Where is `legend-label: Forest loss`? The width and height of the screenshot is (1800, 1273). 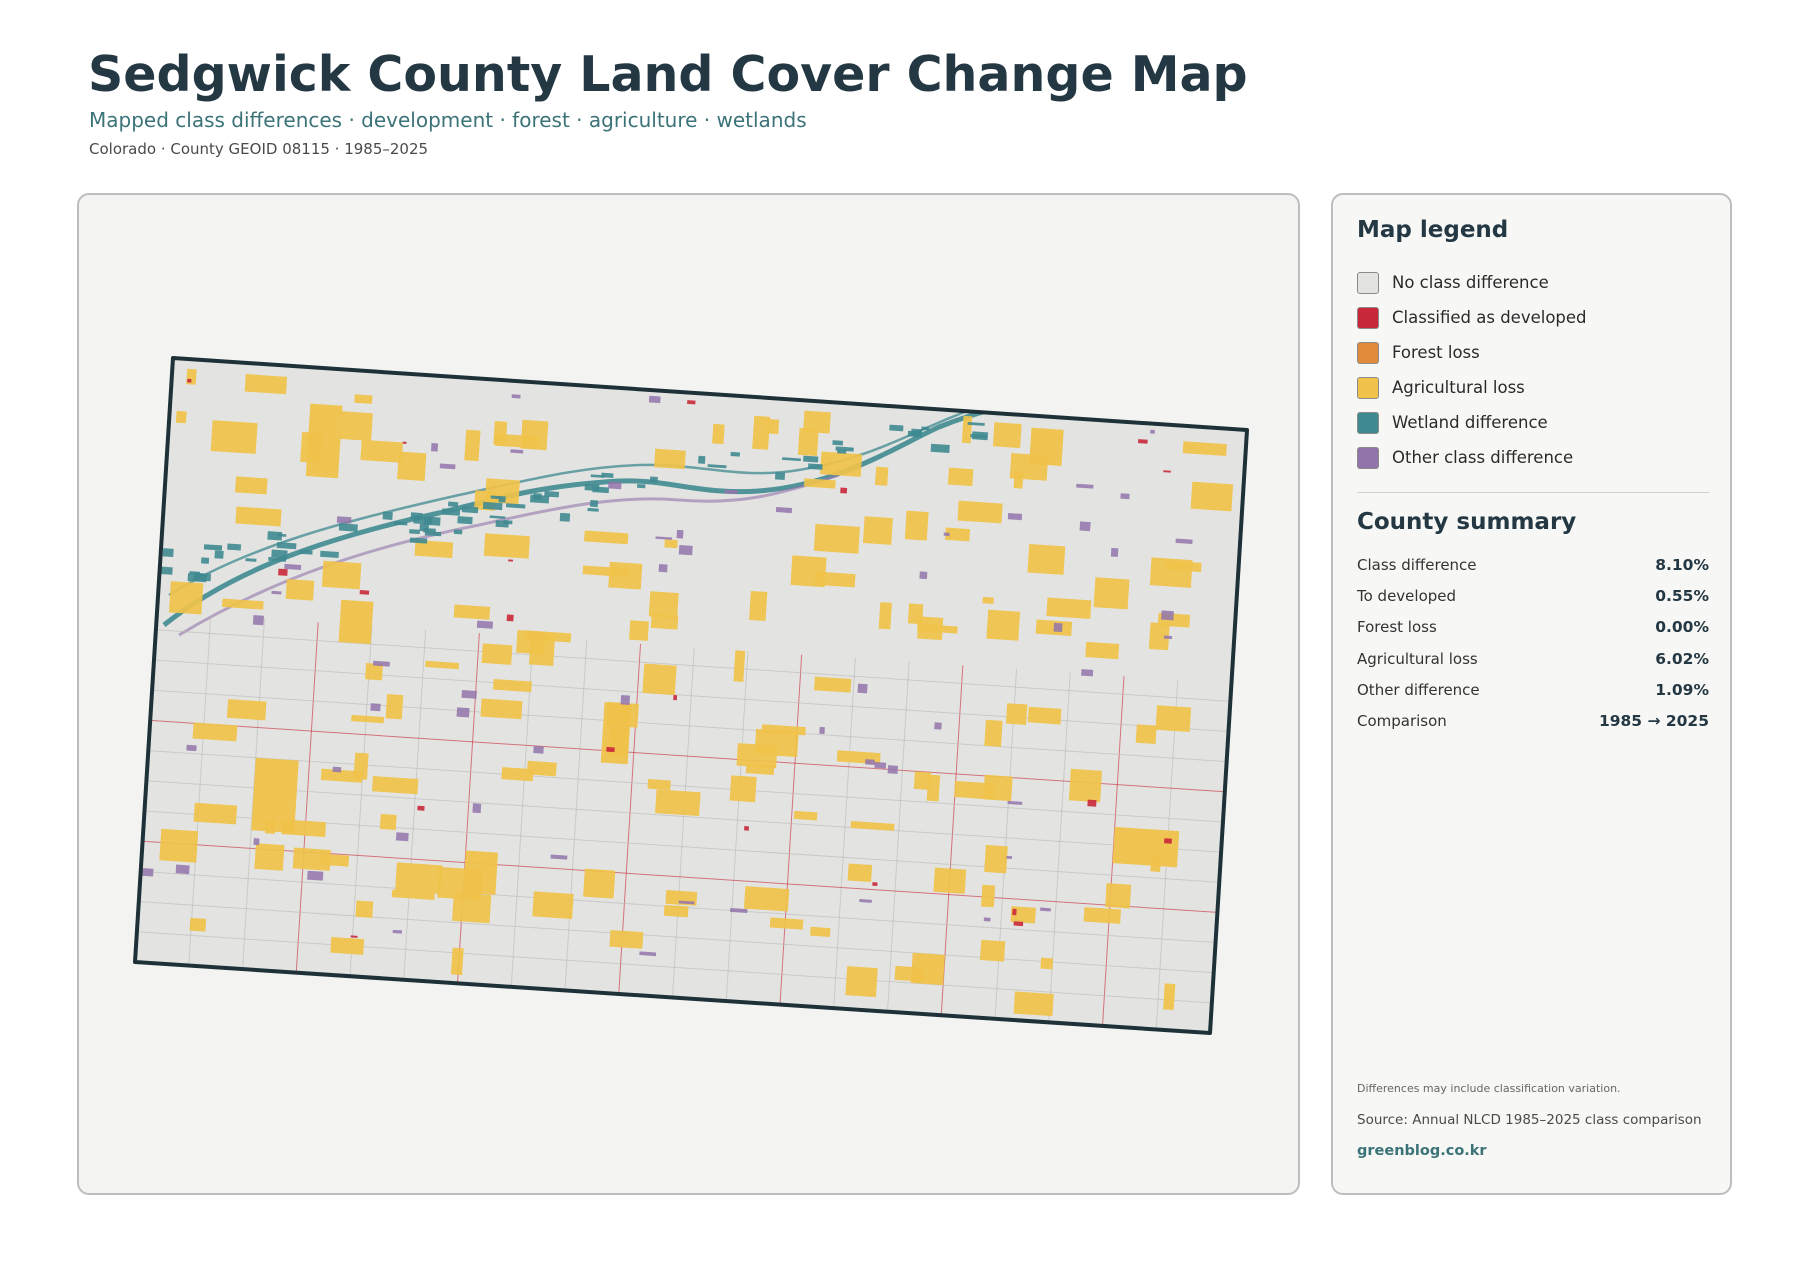
legend-label: Forest loss is located at coordinates (1436, 352).